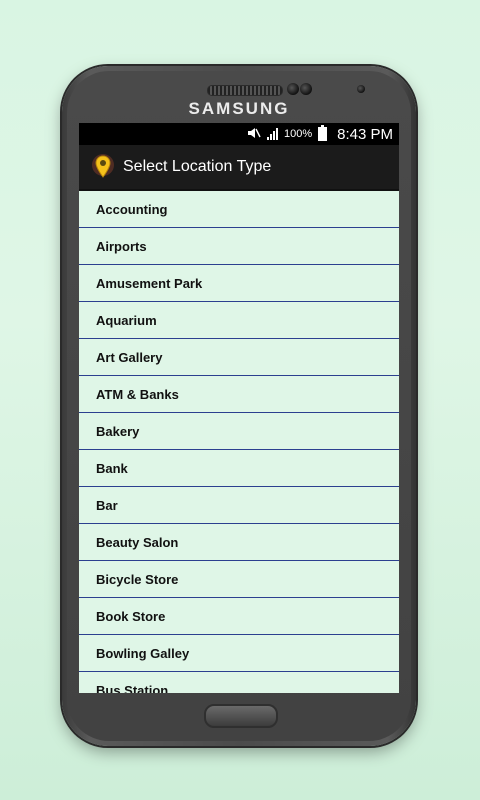 This screenshot has width=480, height=800. Describe the element at coordinates (239, 357) in the screenshot. I see `list-item-art-gallery: Art Gallery` at that location.